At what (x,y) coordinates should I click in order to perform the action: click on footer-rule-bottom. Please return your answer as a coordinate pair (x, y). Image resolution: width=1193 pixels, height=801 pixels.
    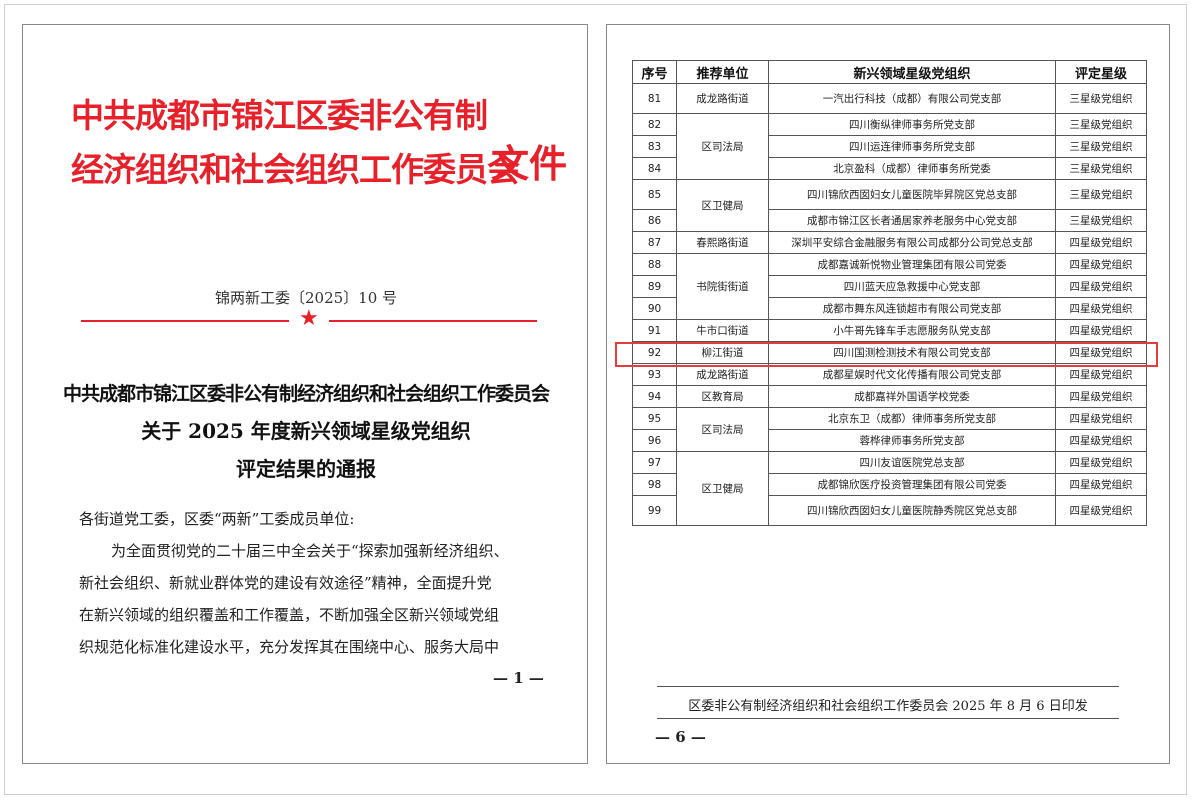
    Looking at the image, I should click on (888, 718).